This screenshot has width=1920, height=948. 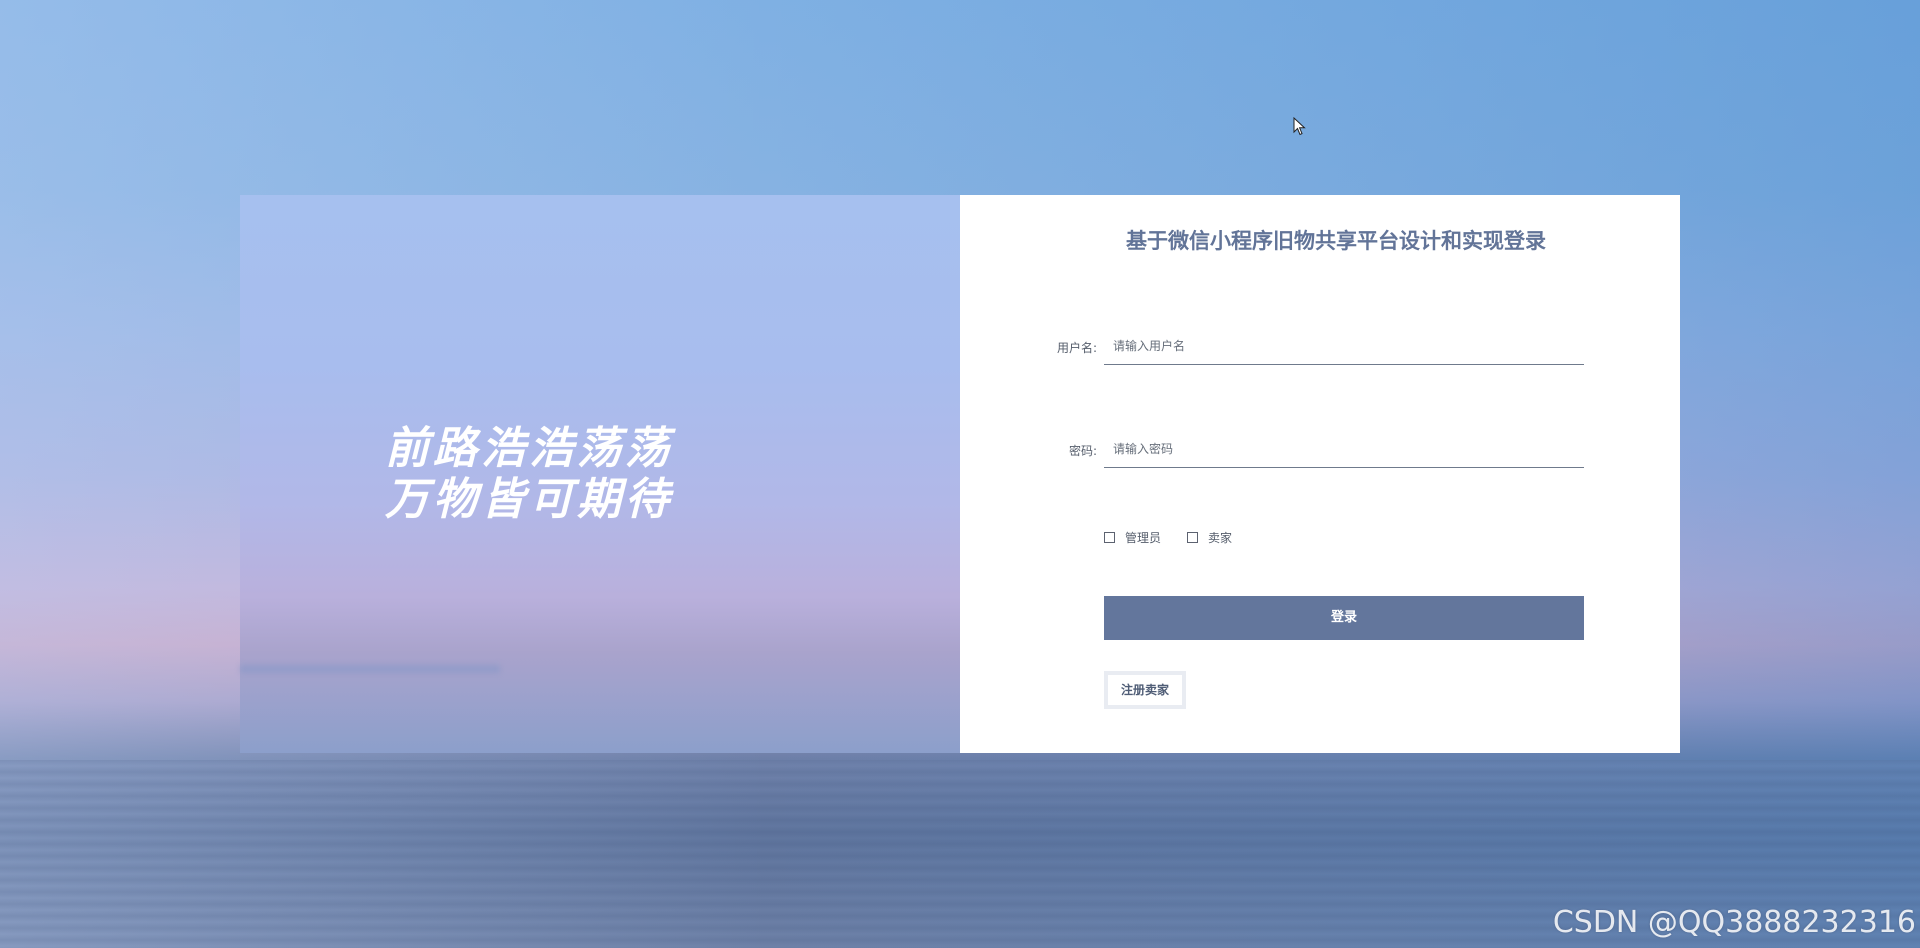 What do you see at coordinates (1143, 537) in the screenshot?
I see `admin-checkbox-label: 管理员` at bounding box center [1143, 537].